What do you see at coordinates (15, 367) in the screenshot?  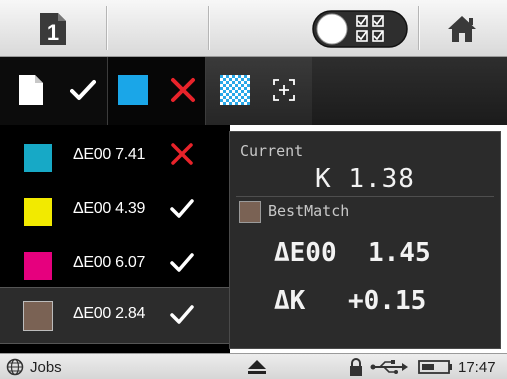 I see `globe-icon` at bounding box center [15, 367].